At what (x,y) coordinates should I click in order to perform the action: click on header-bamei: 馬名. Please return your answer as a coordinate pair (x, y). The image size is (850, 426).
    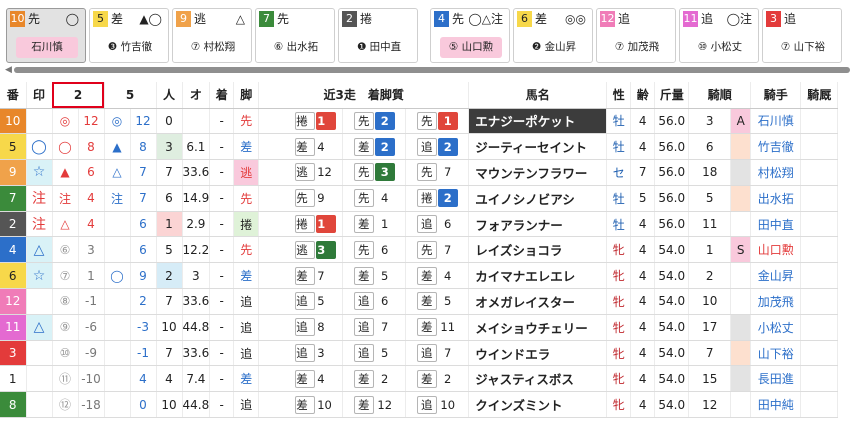
    Looking at the image, I should click on (538, 95).